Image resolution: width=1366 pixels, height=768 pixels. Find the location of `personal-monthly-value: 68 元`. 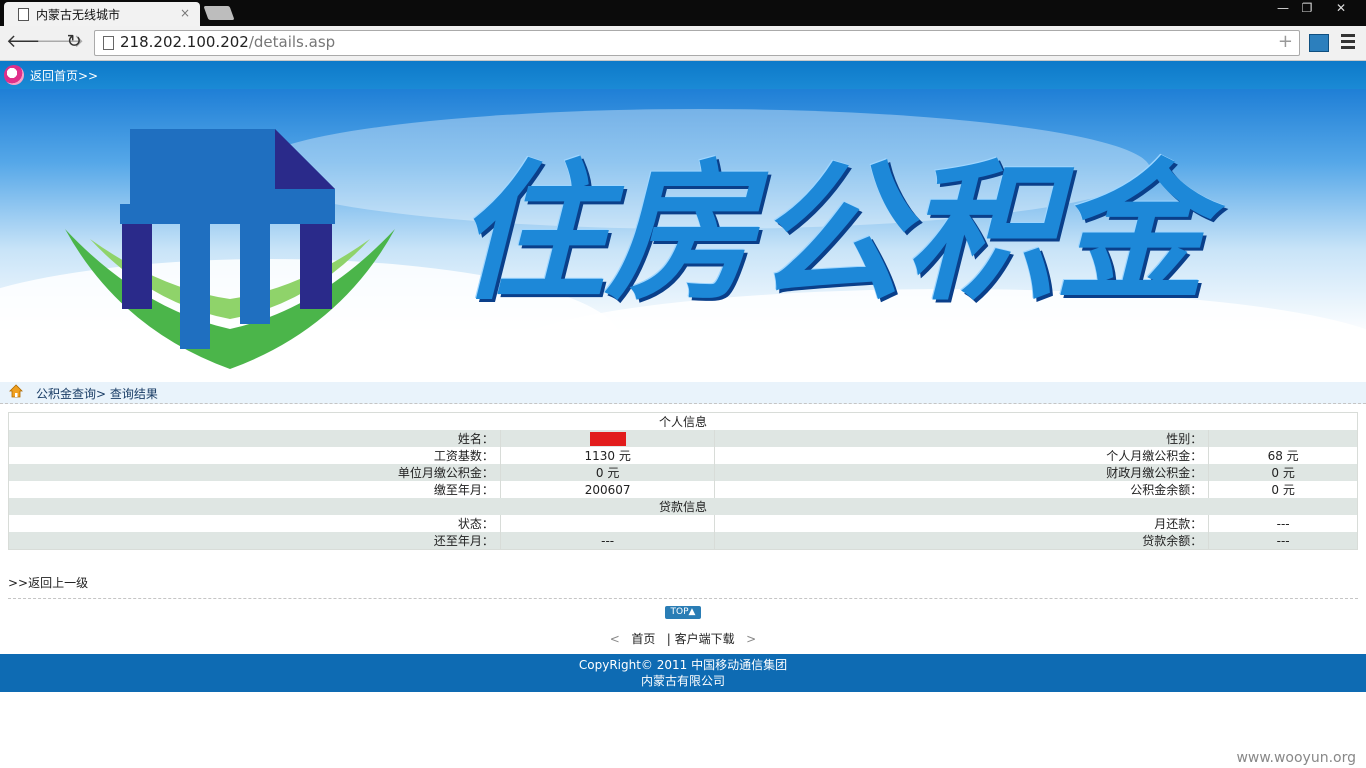

personal-monthly-value: 68 元 is located at coordinates (1283, 455).